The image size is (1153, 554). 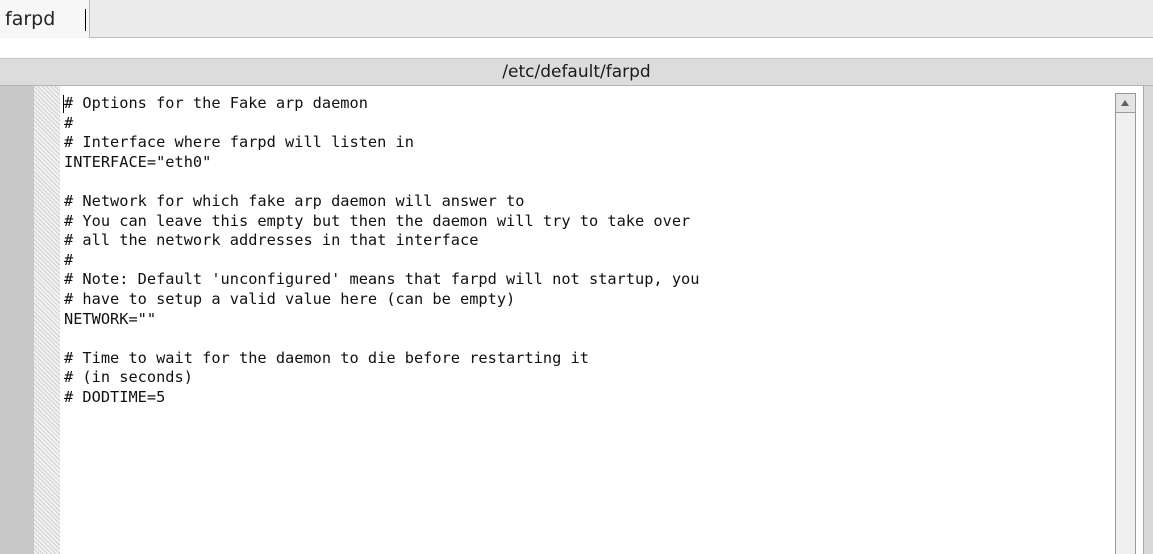 What do you see at coordinates (576, 19) in the screenshot?
I see `tab-bar: farpd` at bounding box center [576, 19].